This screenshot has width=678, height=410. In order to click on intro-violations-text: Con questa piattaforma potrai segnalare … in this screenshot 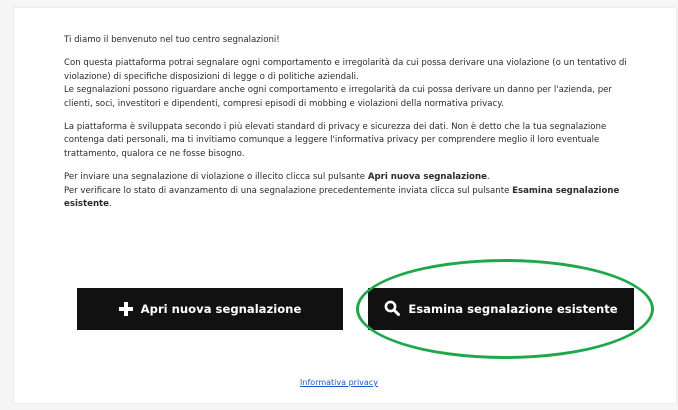, I will do `click(345, 70)`.